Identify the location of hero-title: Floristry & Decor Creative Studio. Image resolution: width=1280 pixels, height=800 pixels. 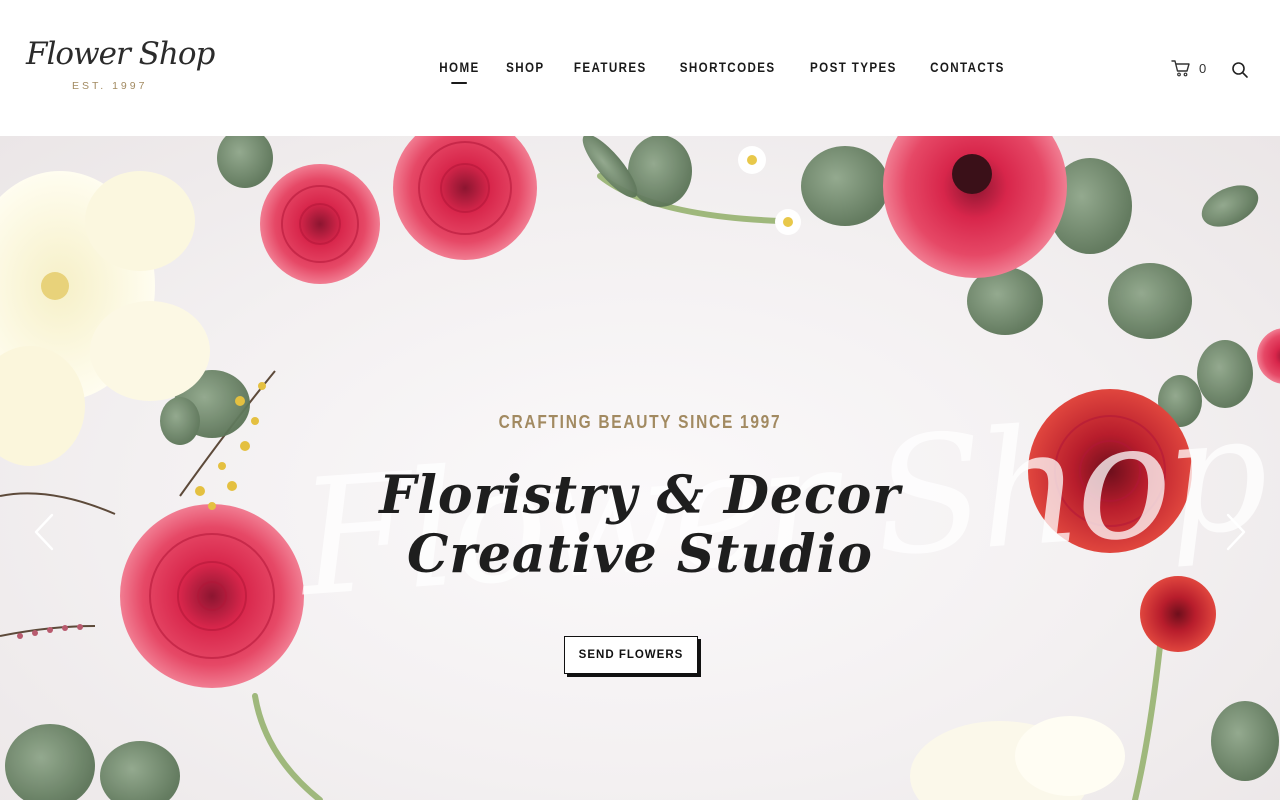
(640, 525).